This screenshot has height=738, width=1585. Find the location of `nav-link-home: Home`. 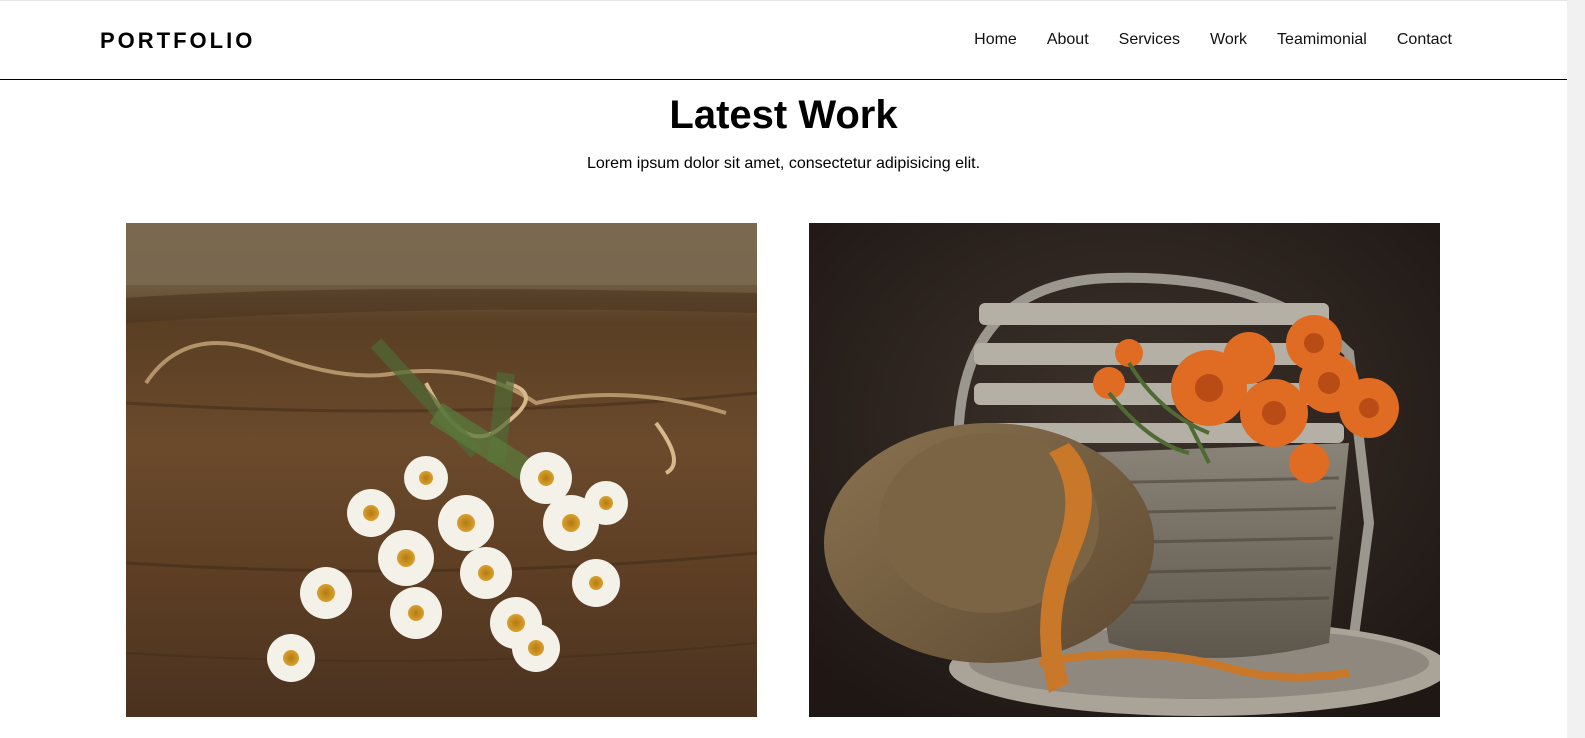

nav-link-home: Home is located at coordinates (995, 40).